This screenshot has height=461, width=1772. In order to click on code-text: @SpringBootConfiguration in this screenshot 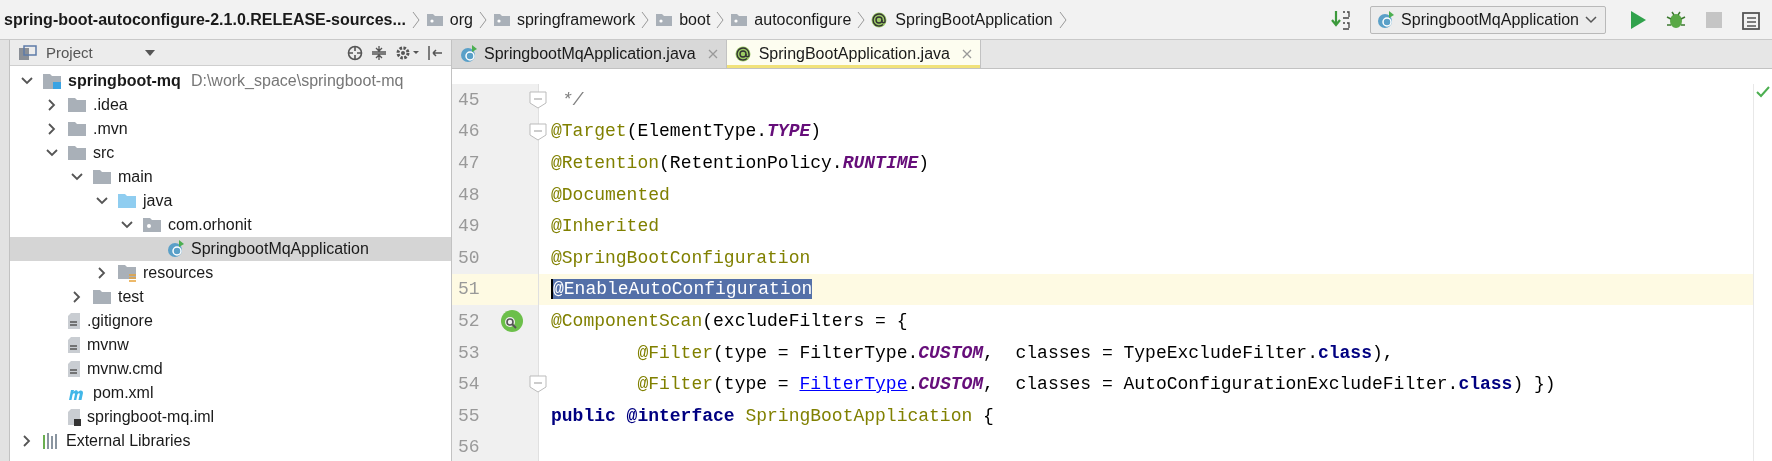, I will do `click(680, 257)`.